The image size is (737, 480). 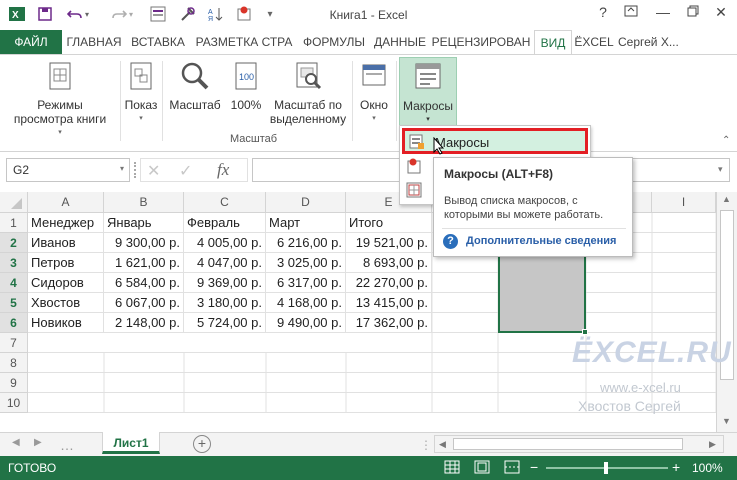 I want to click on magnifier-icon, so click(x=195, y=77).